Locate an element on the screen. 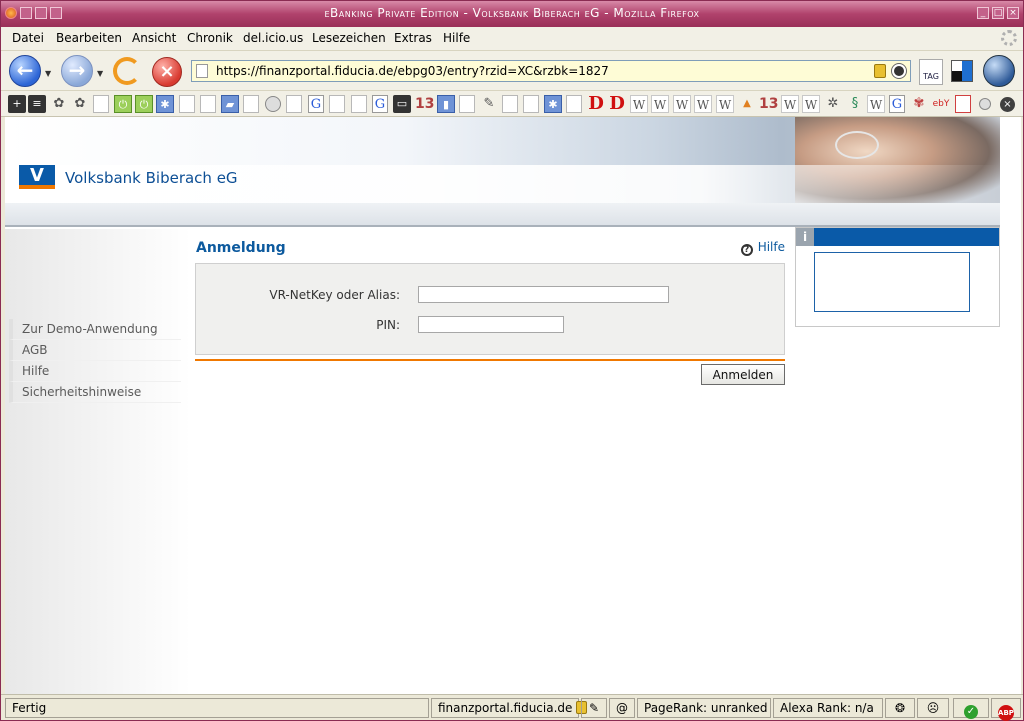 Image resolution: width=1024 pixels, height=721 pixels. status-domain-label: finanzportal.fiducia.de is located at coordinates (505, 708).